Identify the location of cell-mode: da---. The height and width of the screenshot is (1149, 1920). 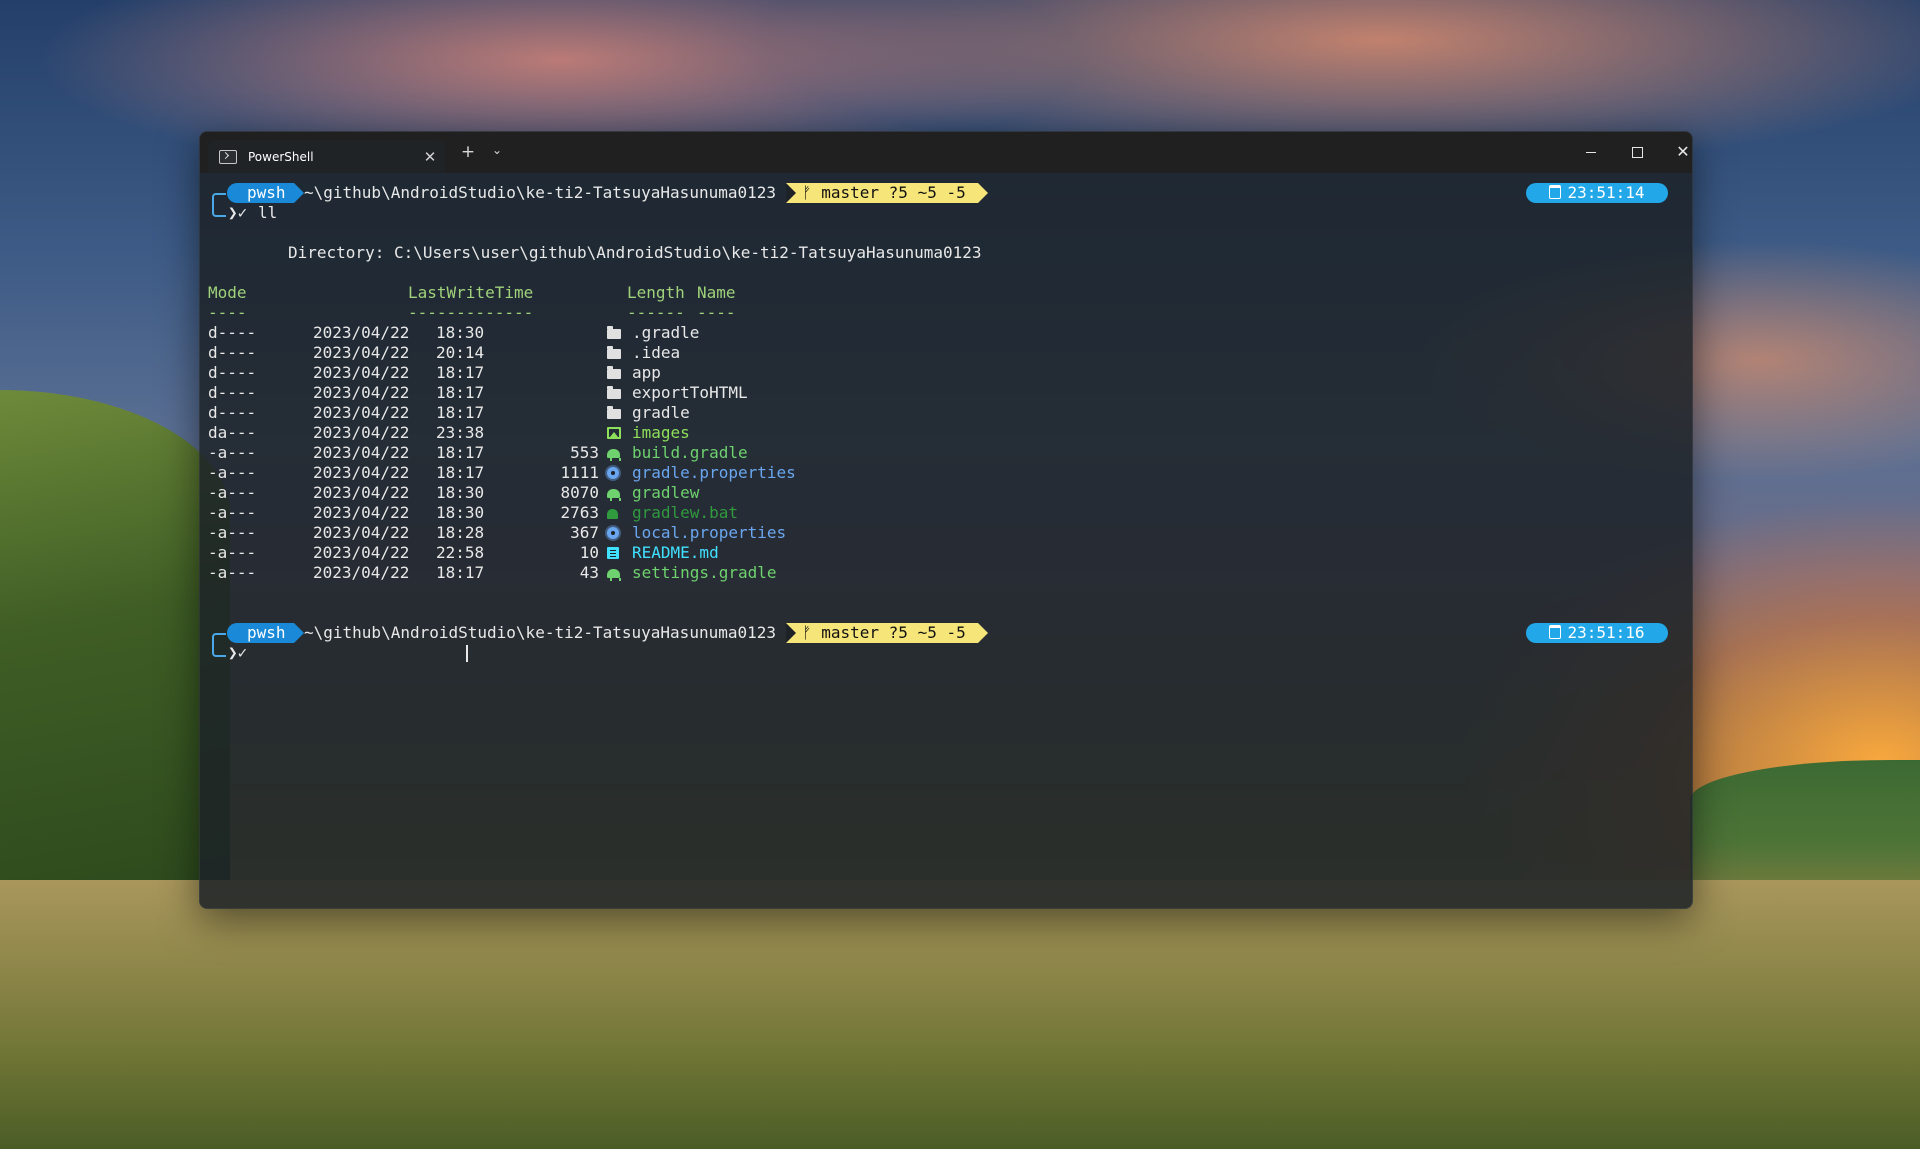
(232, 432).